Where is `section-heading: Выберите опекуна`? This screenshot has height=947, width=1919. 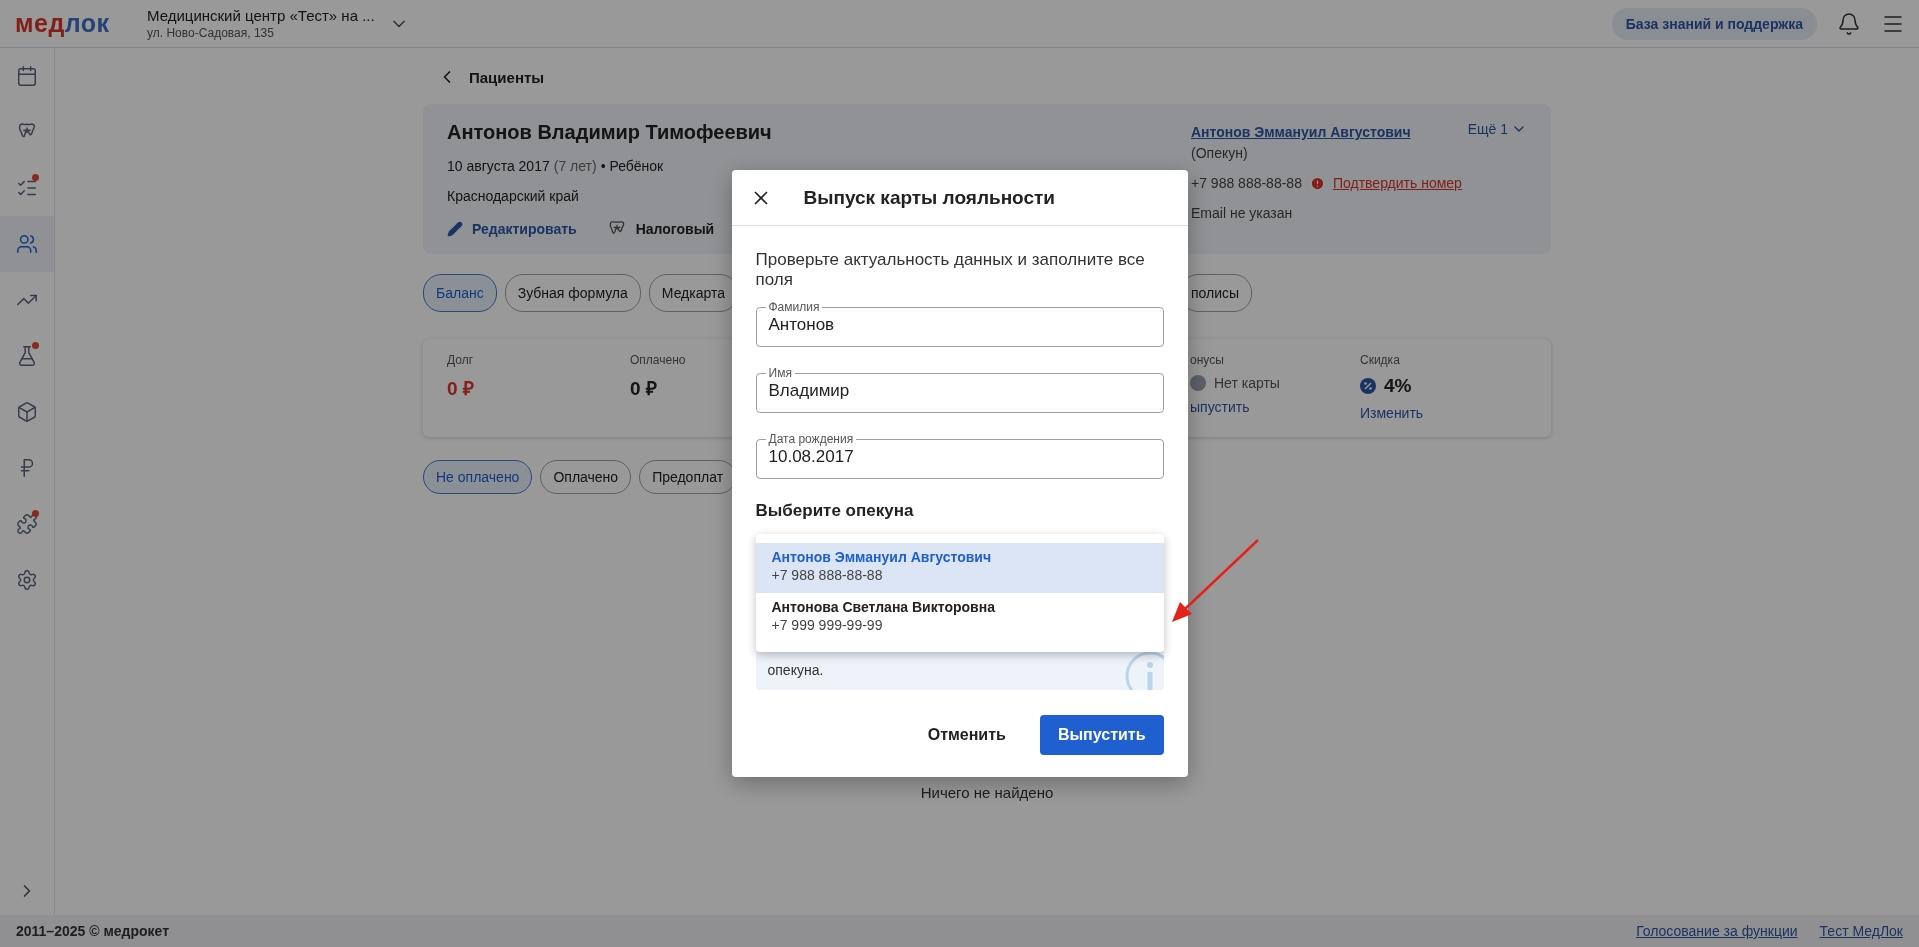
section-heading: Выберите опекуна is located at coordinates (835, 511).